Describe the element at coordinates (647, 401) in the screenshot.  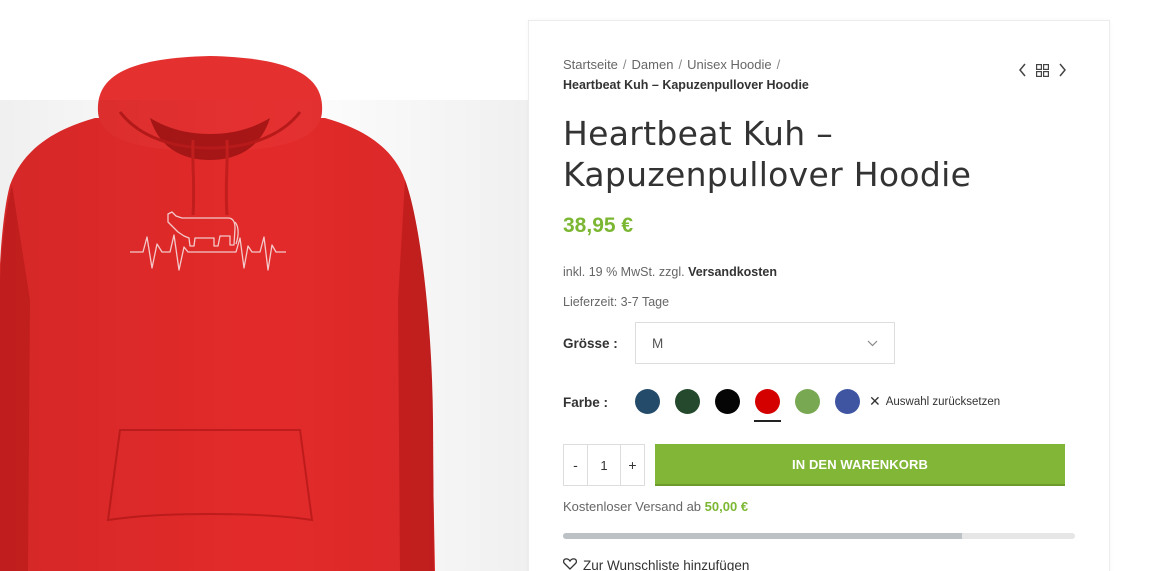
I see `color-swatch-navy` at that location.